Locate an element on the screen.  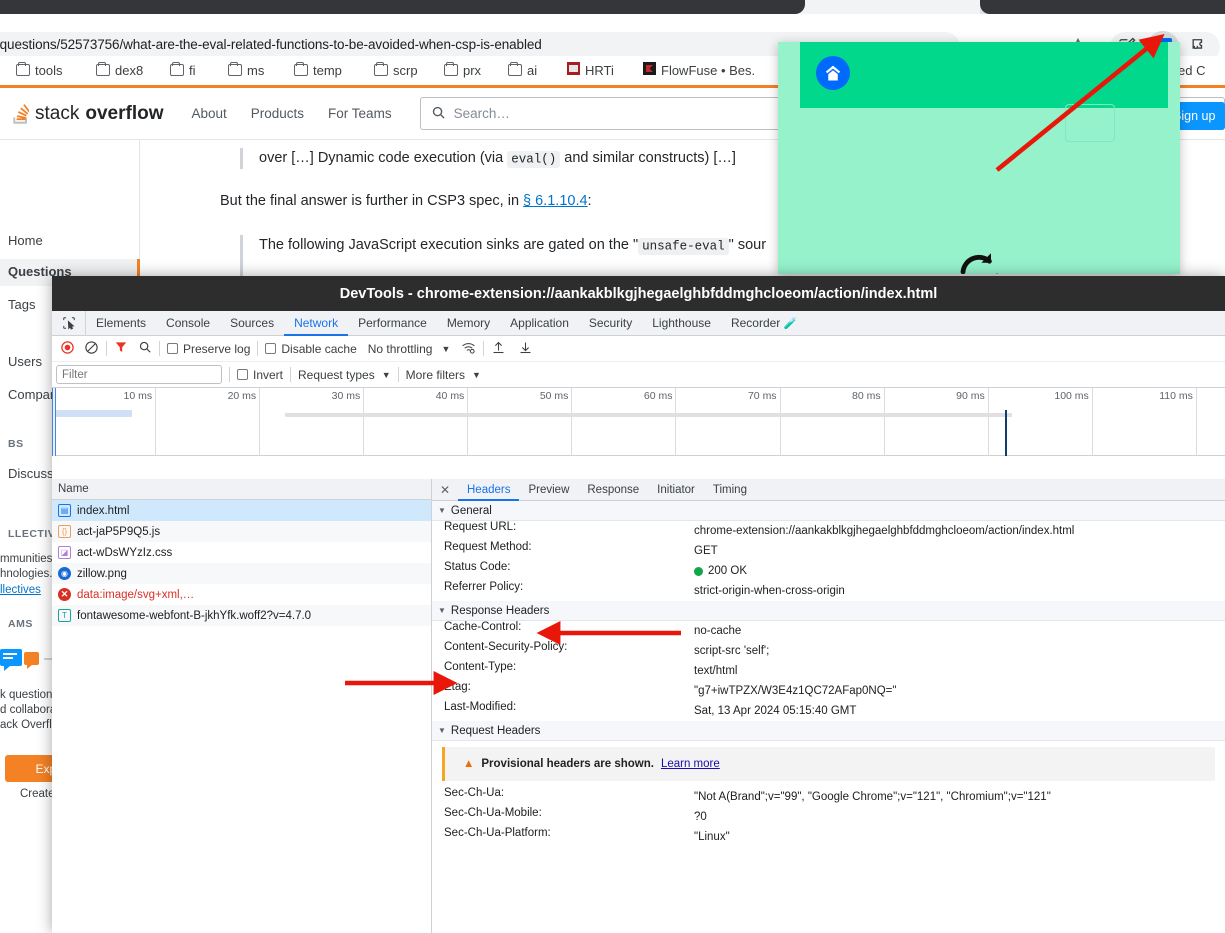
devtools-tab-console: Console is located at coordinates (188, 323).